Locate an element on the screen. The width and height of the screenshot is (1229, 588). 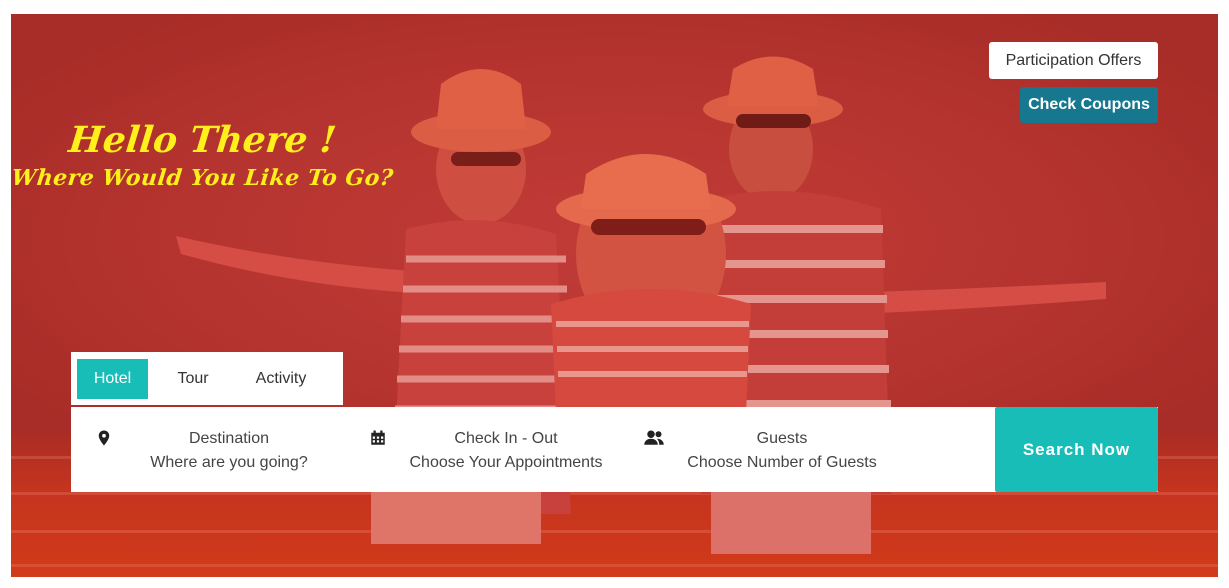
tab-activity: Activity is located at coordinates (281, 379).